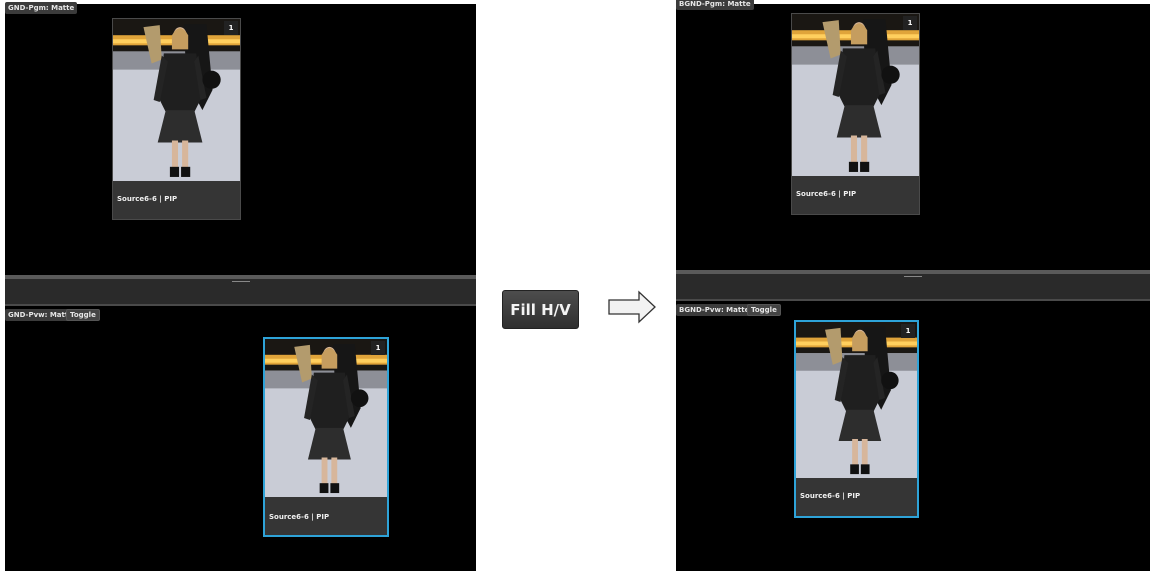  What do you see at coordinates (540, 309) in the screenshot?
I see `fill-hv-button: Fill H/V` at bounding box center [540, 309].